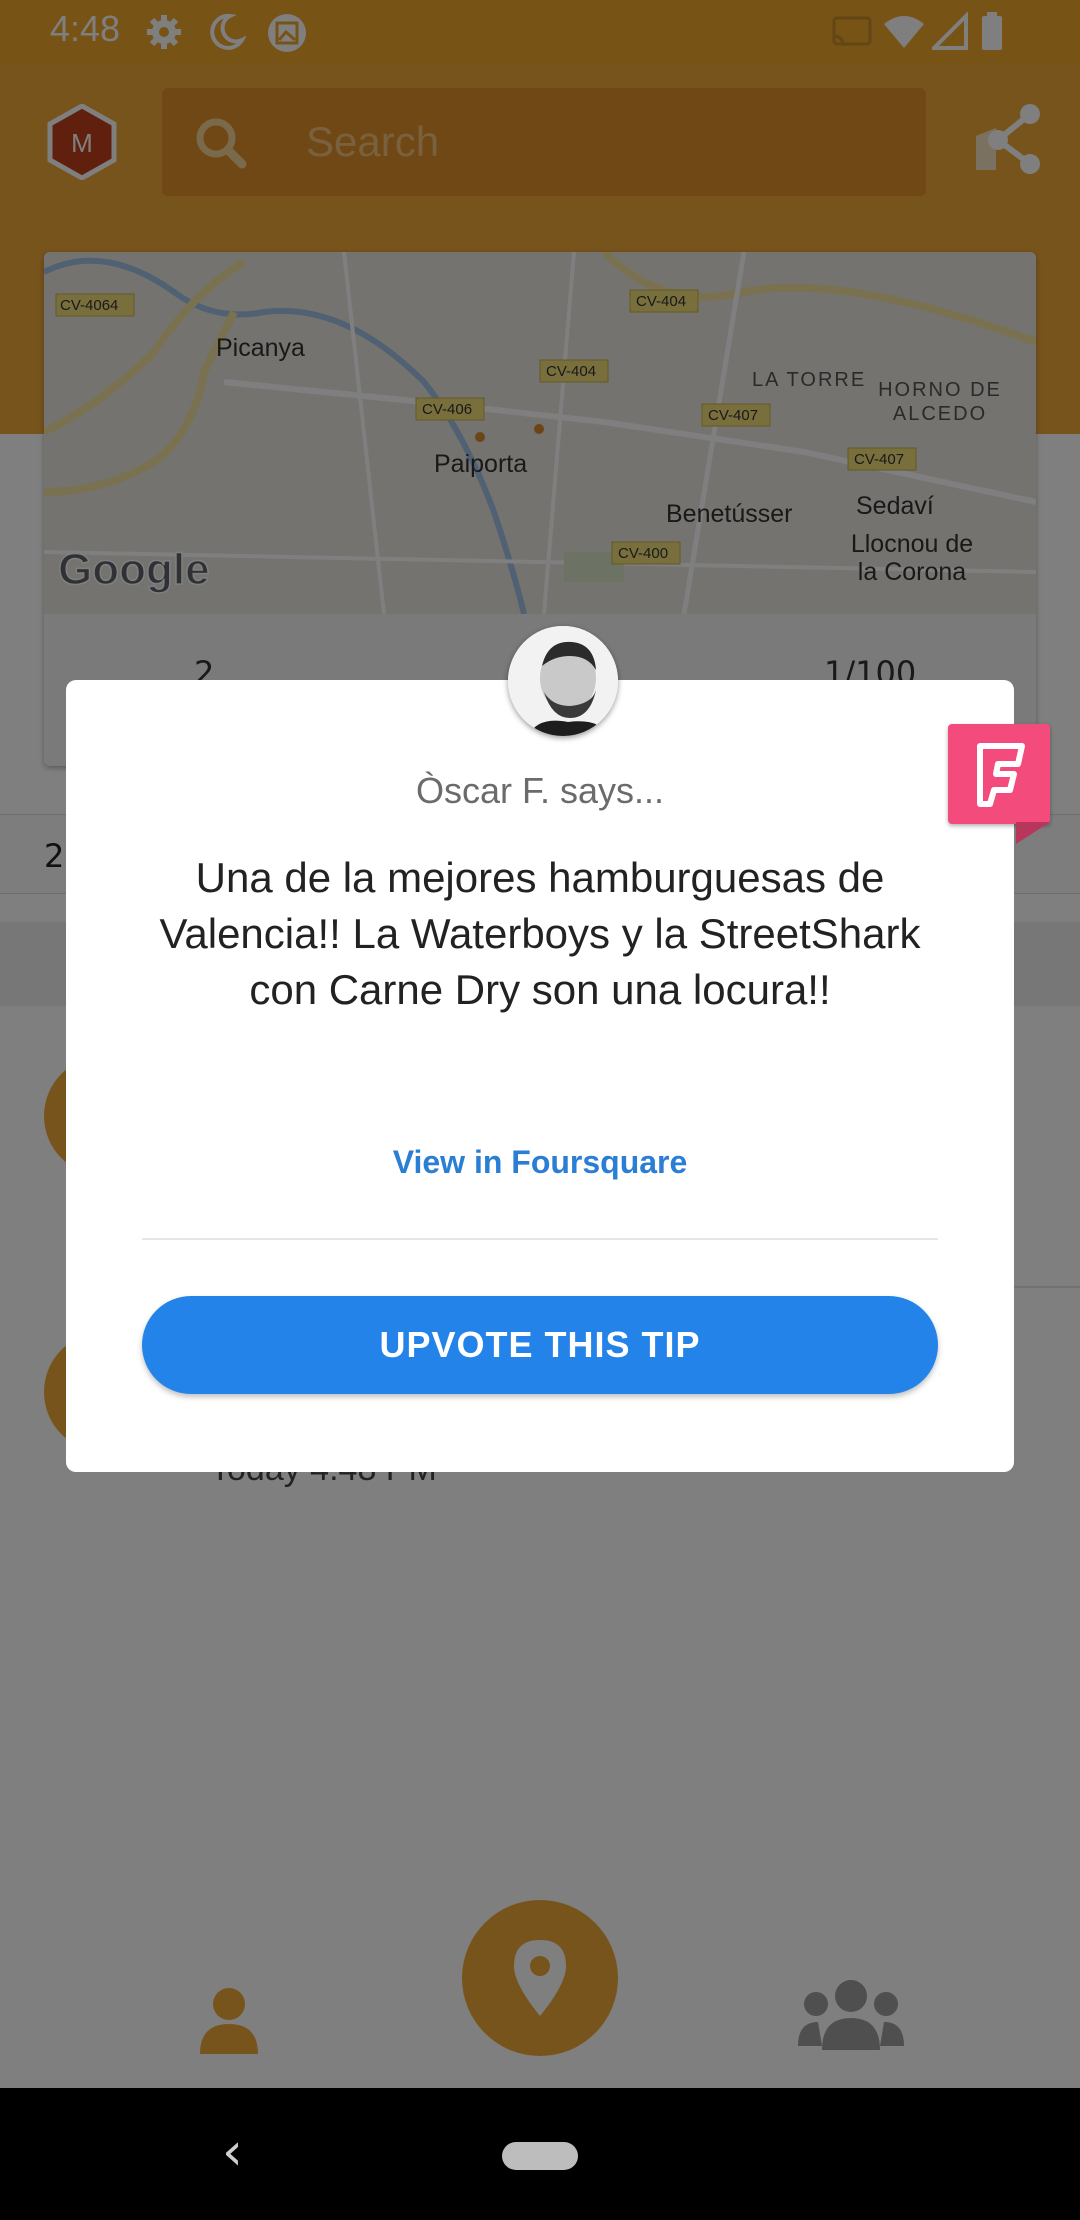 The width and height of the screenshot is (1080, 2220). Describe the element at coordinates (1033, 833) in the screenshot. I see `foursquare-badge-fold` at that location.